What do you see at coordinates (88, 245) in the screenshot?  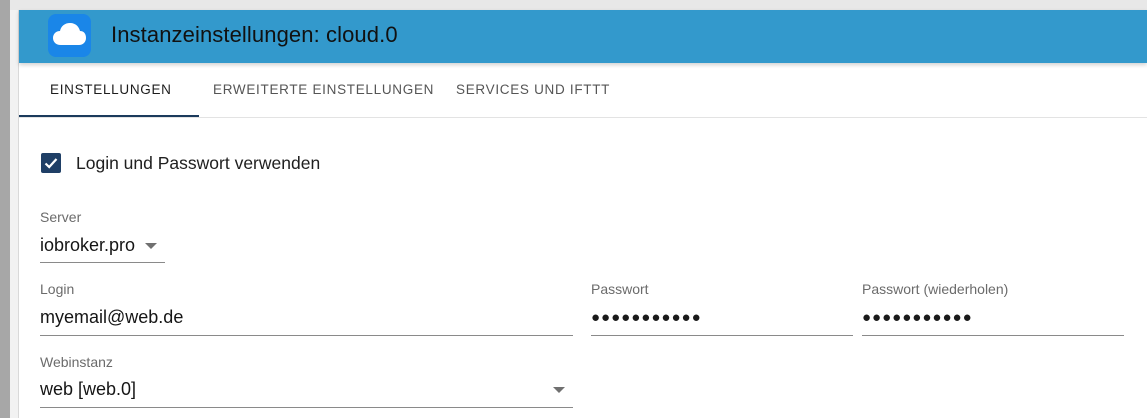 I see `server-value: iobroker.pro` at bounding box center [88, 245].